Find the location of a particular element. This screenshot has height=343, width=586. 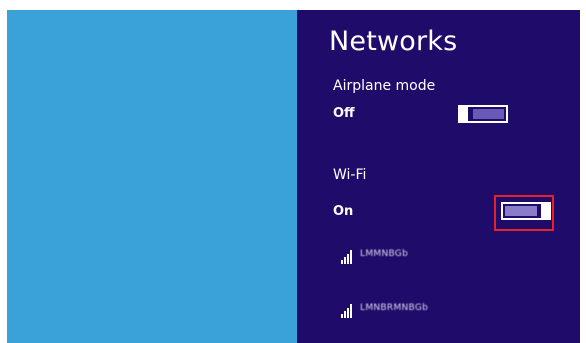

toggle-track is located at coordinates (488, 114).